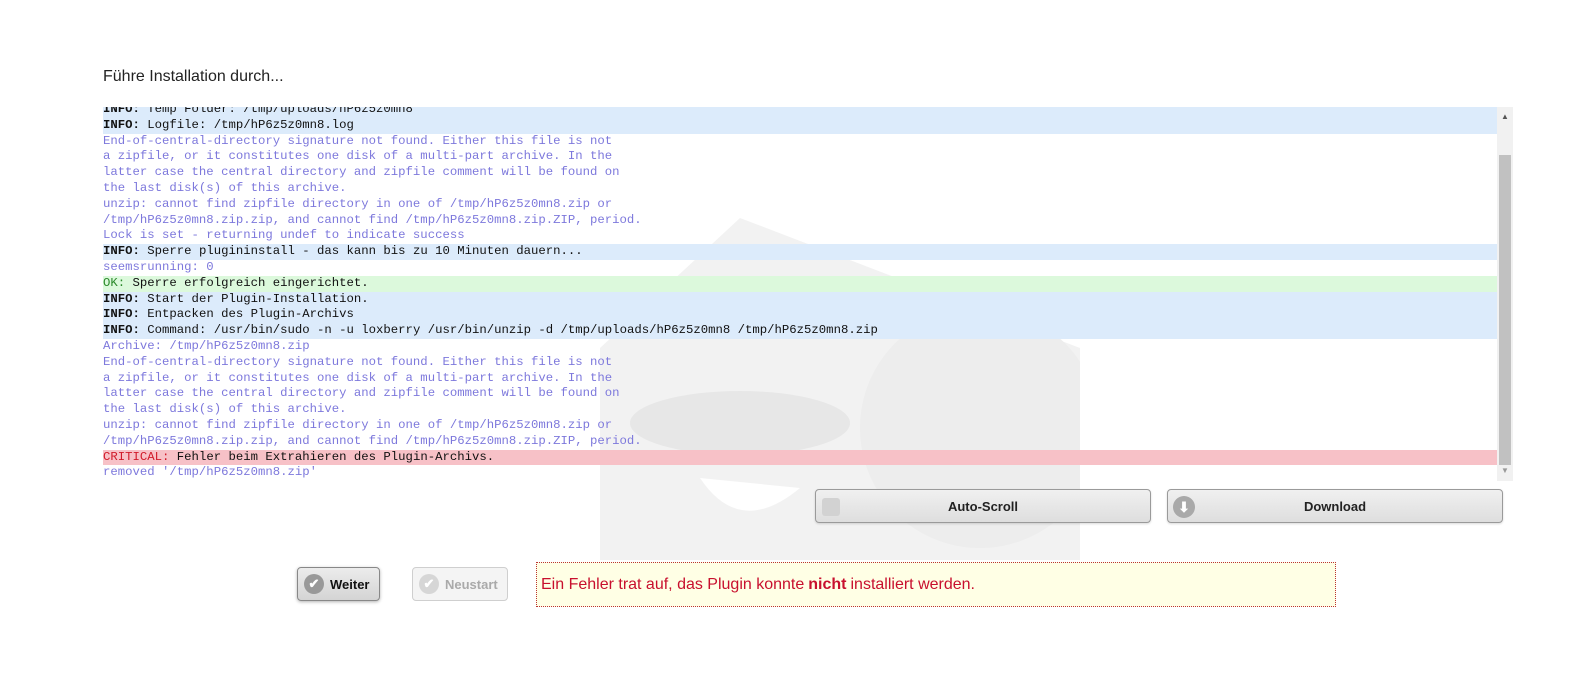  I want to click on scroll-down-arrow-icon: ▼, so click(1505, 471).